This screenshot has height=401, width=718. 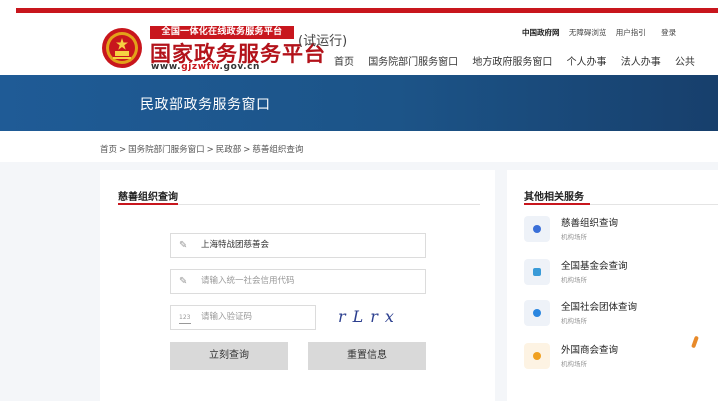 I want to click on related-services-title: 其他相关服务, so click(x=554, y=197).